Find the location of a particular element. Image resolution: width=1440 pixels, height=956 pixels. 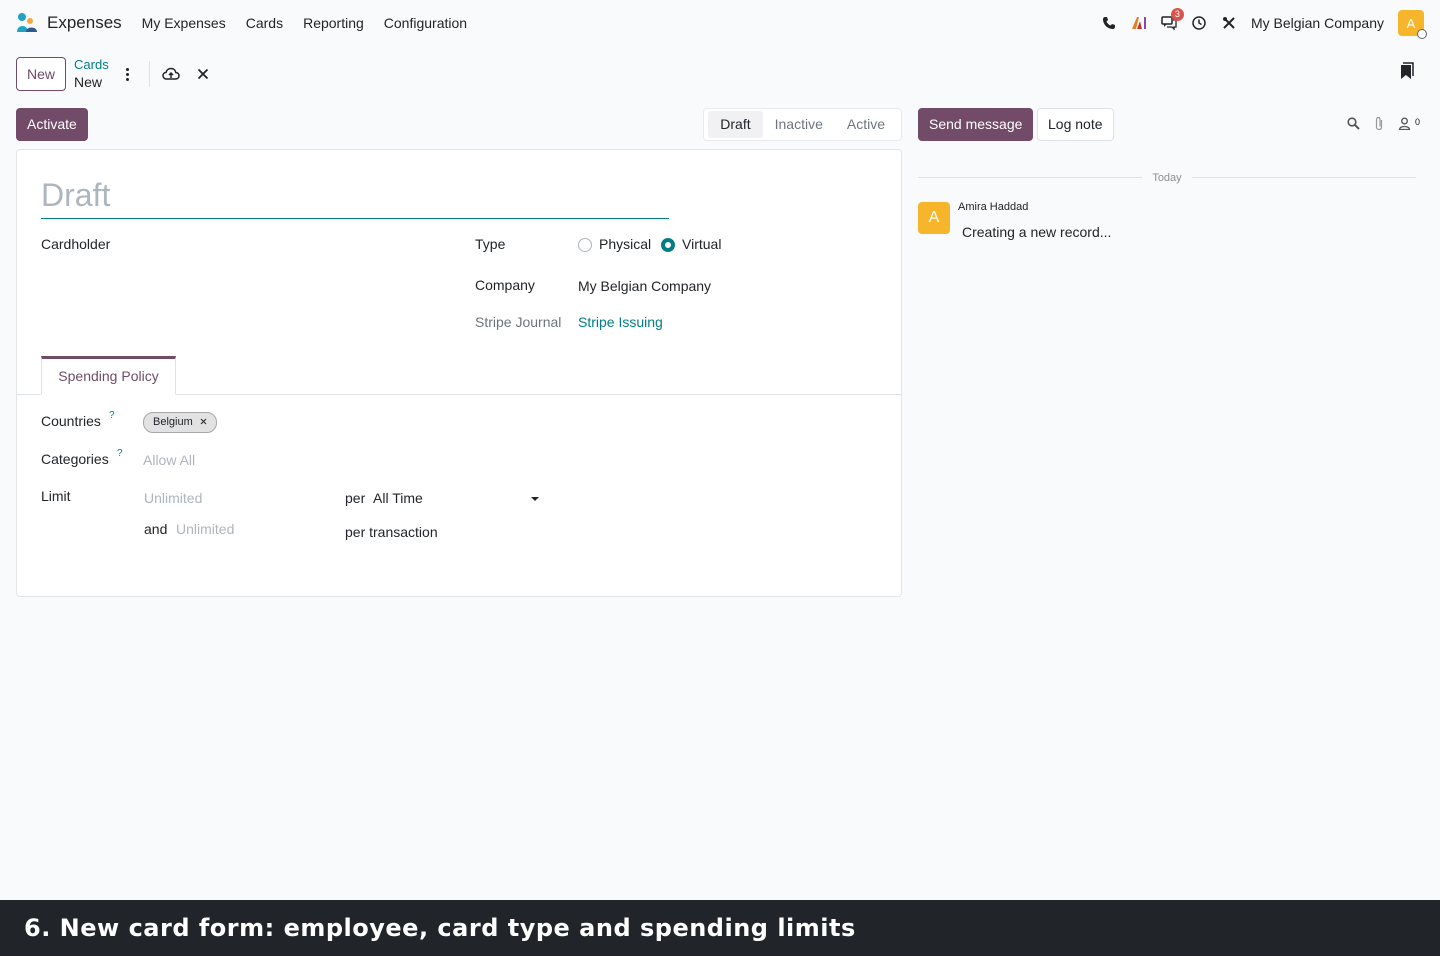

transaction-limit-input: Unlimited is located at coordinates (205, 529).